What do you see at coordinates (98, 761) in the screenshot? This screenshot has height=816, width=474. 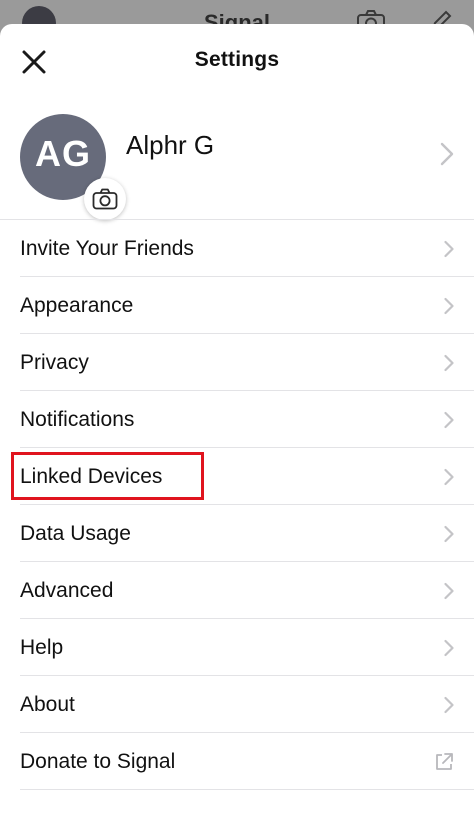 I see `menu-item-label: Donate to Signal` at bounding box center [98, 761].